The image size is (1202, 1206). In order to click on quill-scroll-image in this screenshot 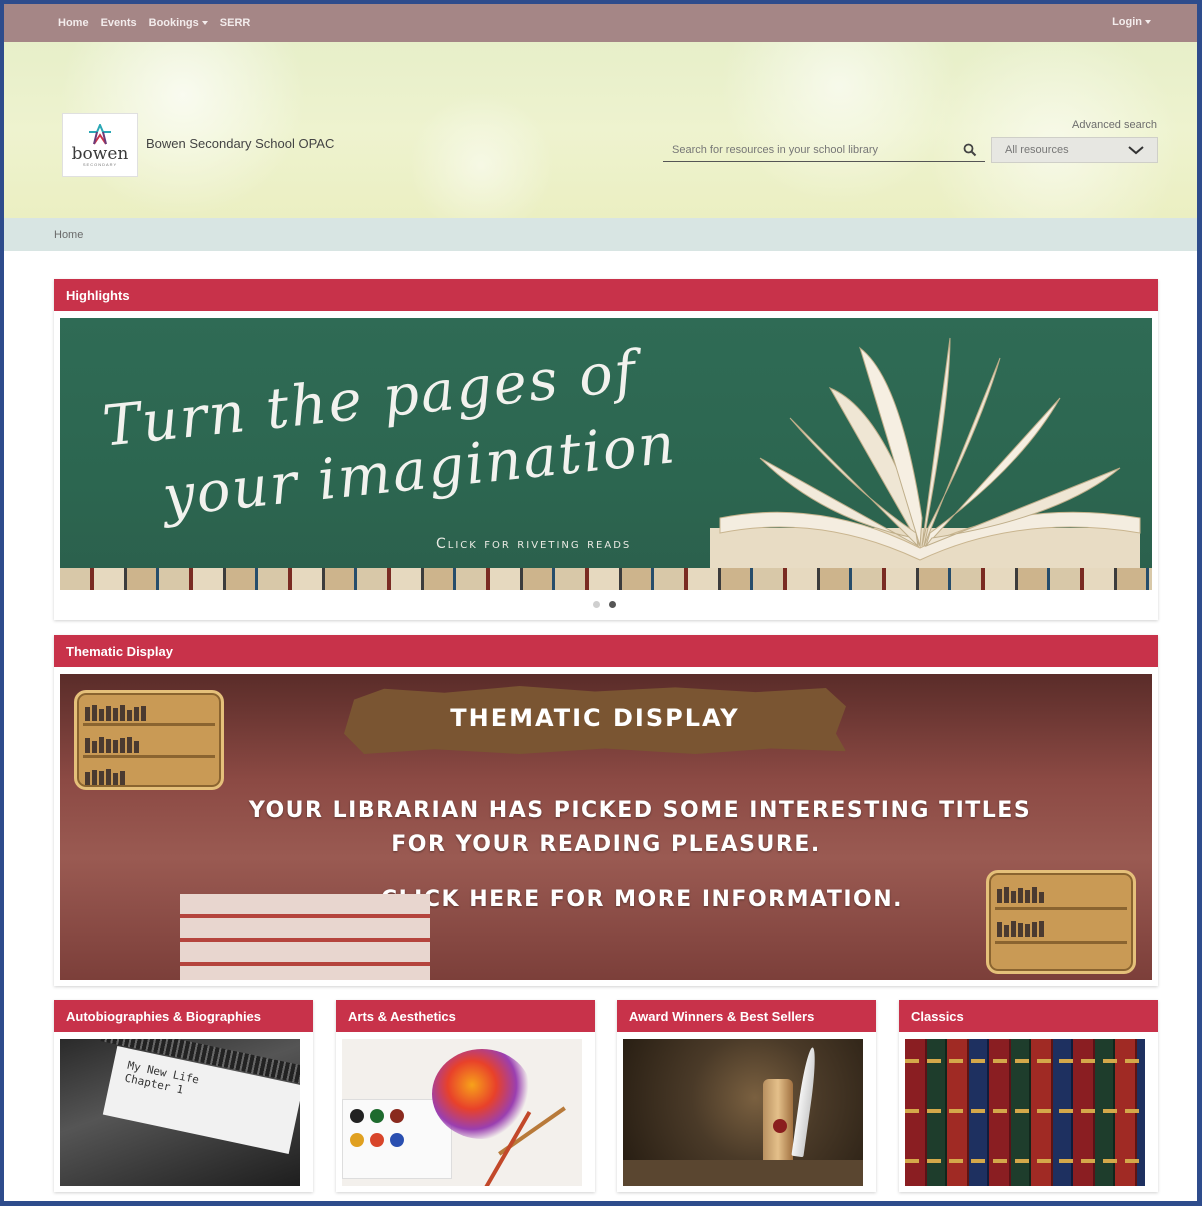, I will do `click(743, 1112)`.